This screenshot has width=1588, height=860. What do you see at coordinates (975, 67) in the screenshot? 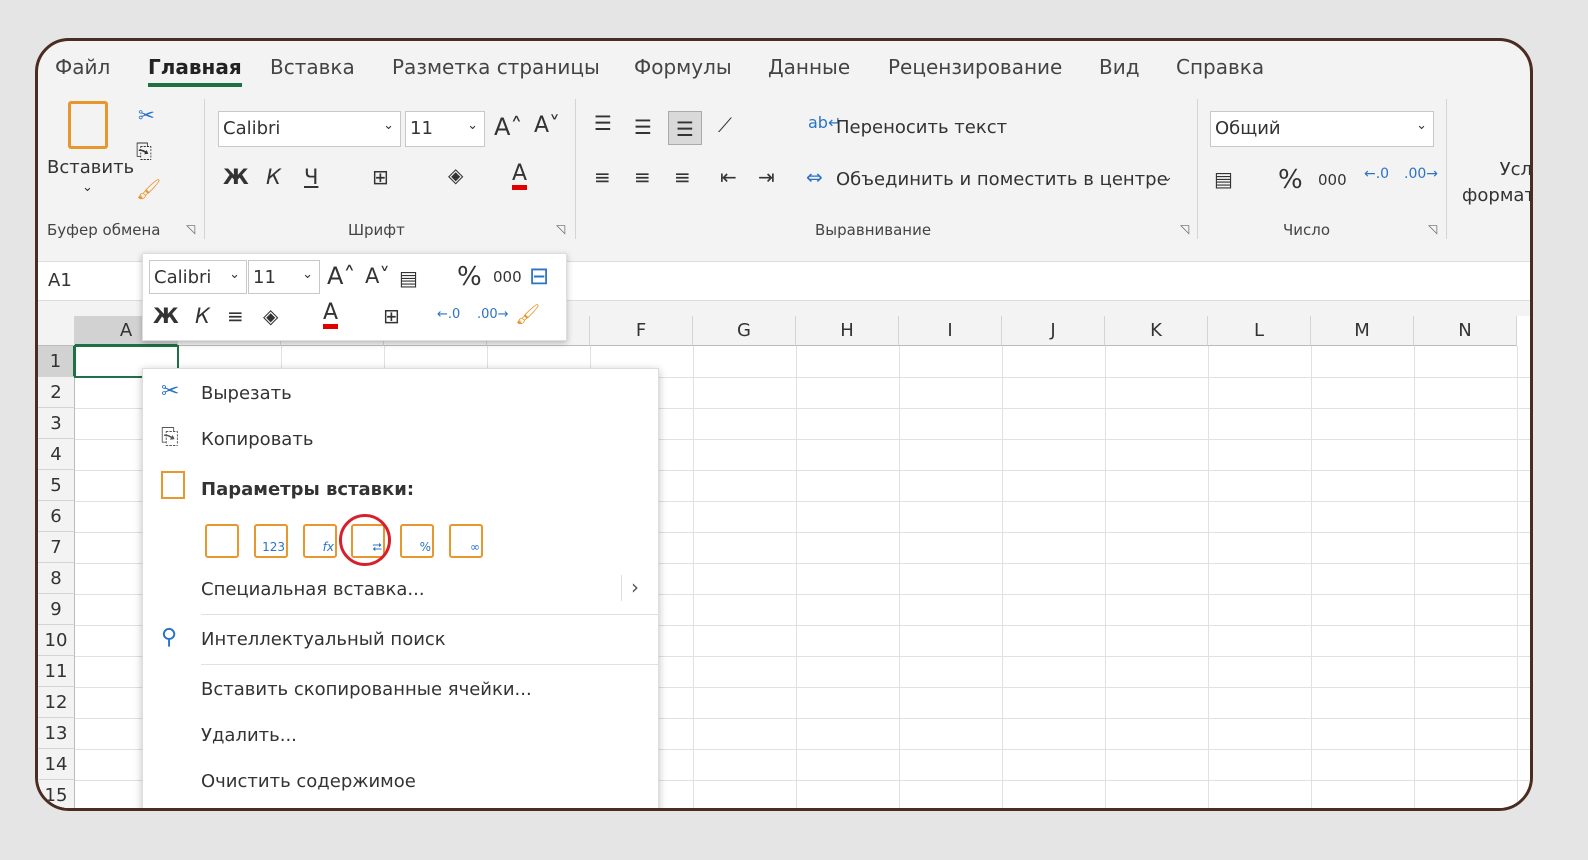
I see `tab-review: Рецензирование` at bounding box center [975, 67].